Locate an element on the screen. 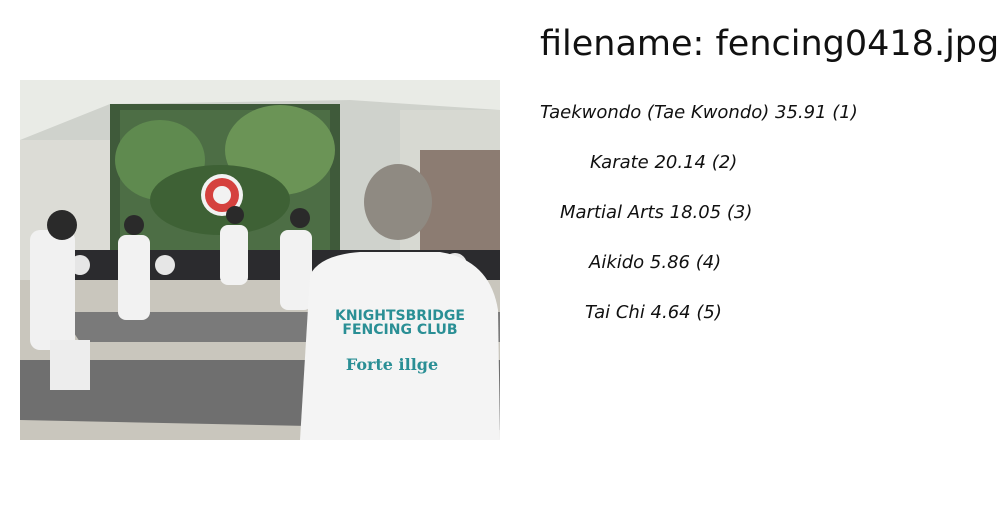 Image resolution: width=1000 pixels, height=520 pixels. shirt-text-line3: Forte illge is located at coordinates (392, 364).